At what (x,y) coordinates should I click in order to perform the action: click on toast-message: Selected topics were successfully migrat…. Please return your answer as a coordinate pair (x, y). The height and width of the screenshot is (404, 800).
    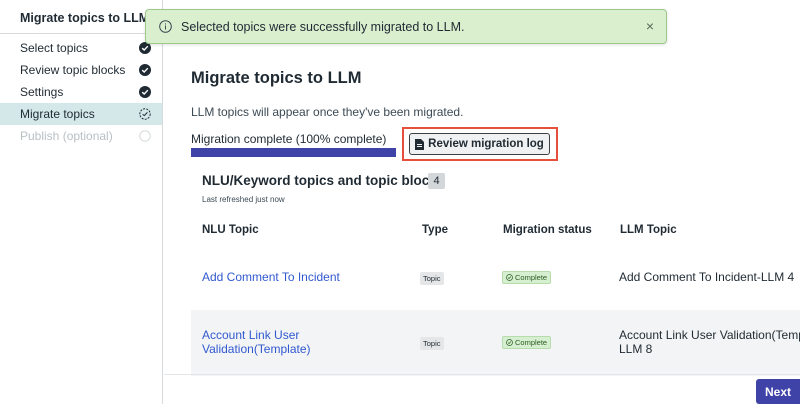
    Looking at the image, I should click on (323, 27).